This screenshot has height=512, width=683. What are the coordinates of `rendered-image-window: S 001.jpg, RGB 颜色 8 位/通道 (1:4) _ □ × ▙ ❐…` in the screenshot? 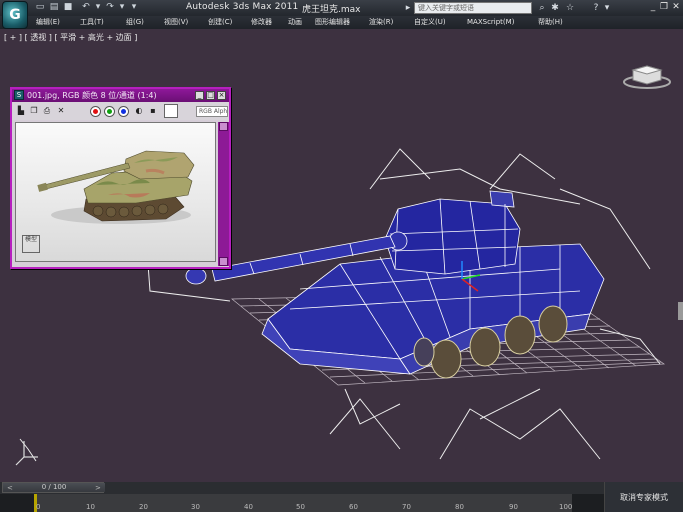 It's located at (120, 178).